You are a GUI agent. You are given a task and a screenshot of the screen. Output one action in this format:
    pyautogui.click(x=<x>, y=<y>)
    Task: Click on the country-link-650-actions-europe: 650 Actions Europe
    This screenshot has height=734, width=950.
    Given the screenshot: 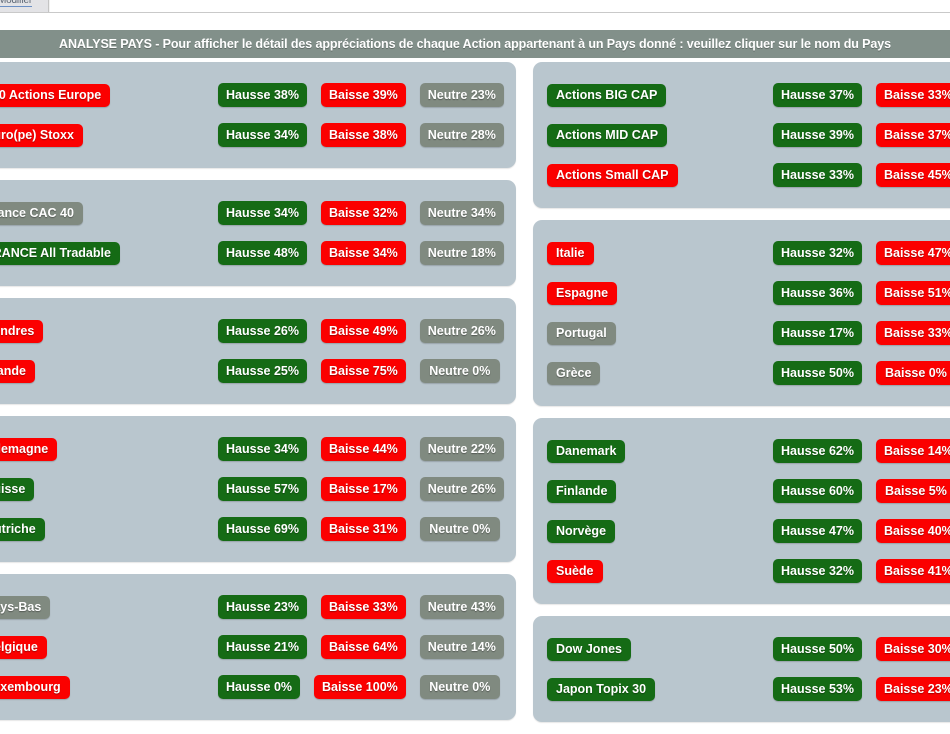 What is the action you would take?
    pyautogui.click(x=55, y=95)
    